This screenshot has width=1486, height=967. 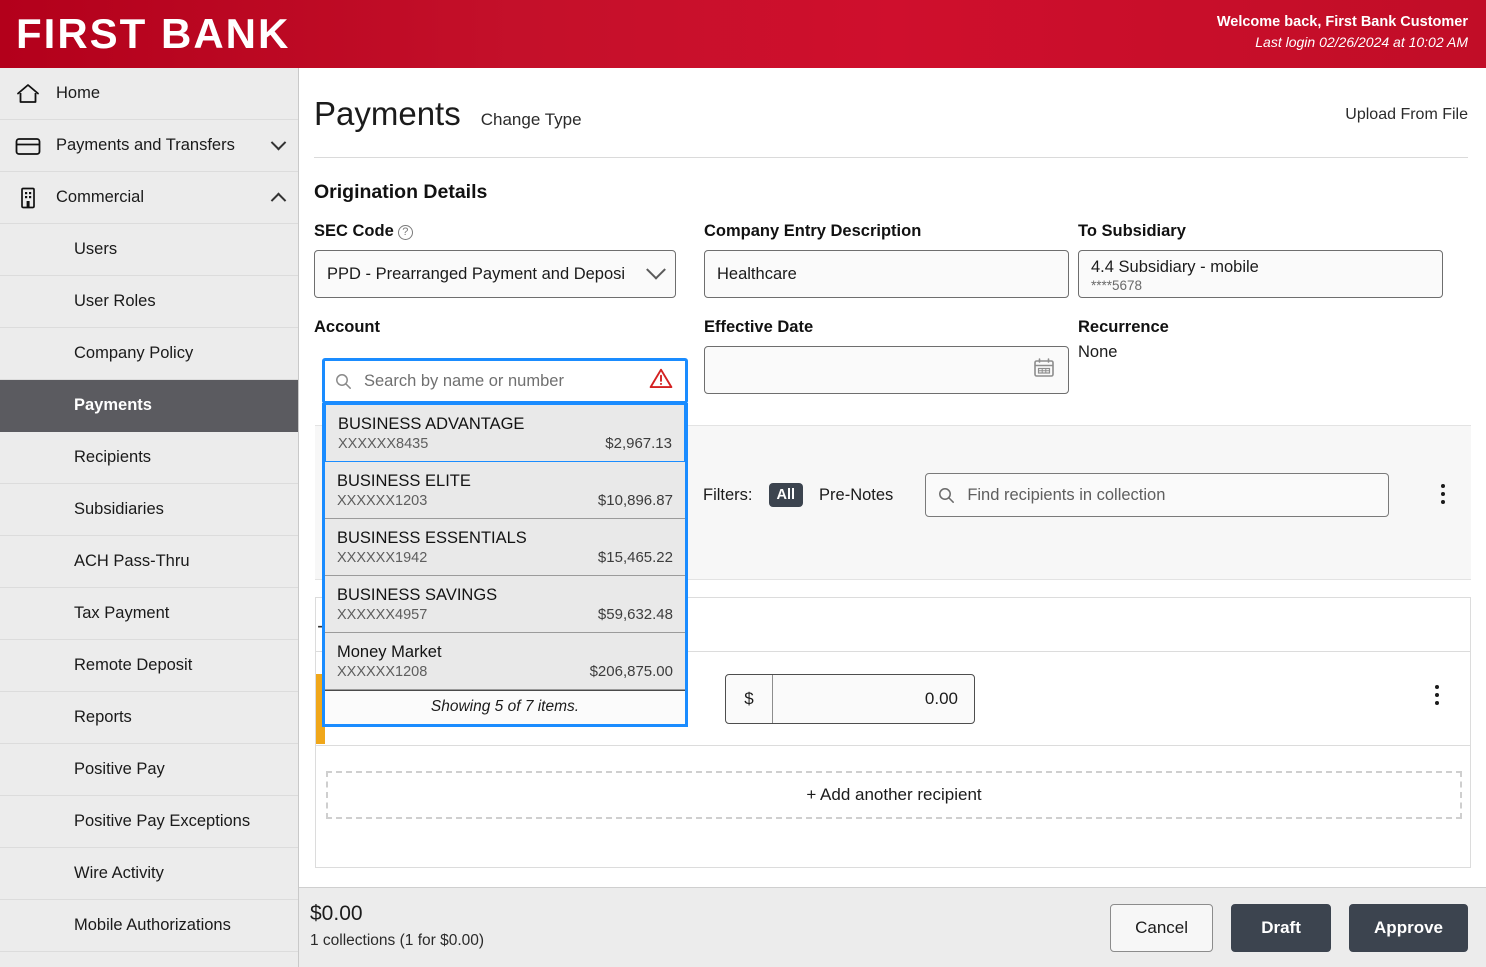 What do you see at coordinates (404, 481) in the screenshot?
I see `account-option-name: BUSINESS ELITE` at bounding box center [404, 481].